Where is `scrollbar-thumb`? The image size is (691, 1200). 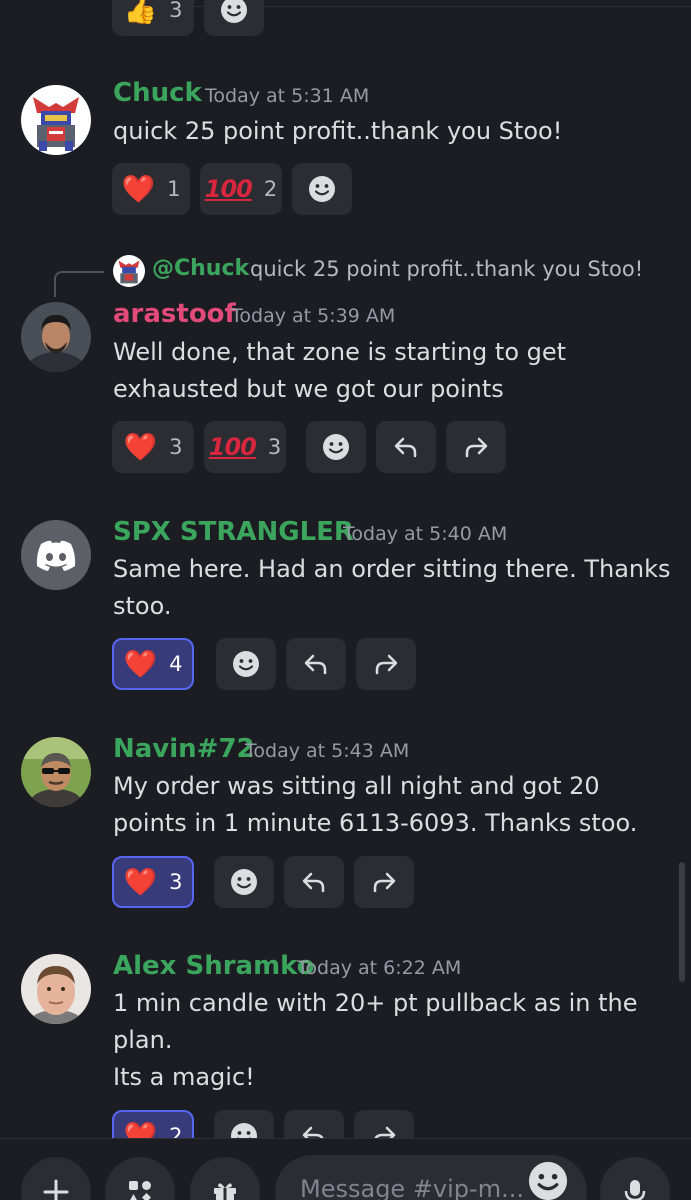 scrollbar-thumb is located at coordinates (682, 922).